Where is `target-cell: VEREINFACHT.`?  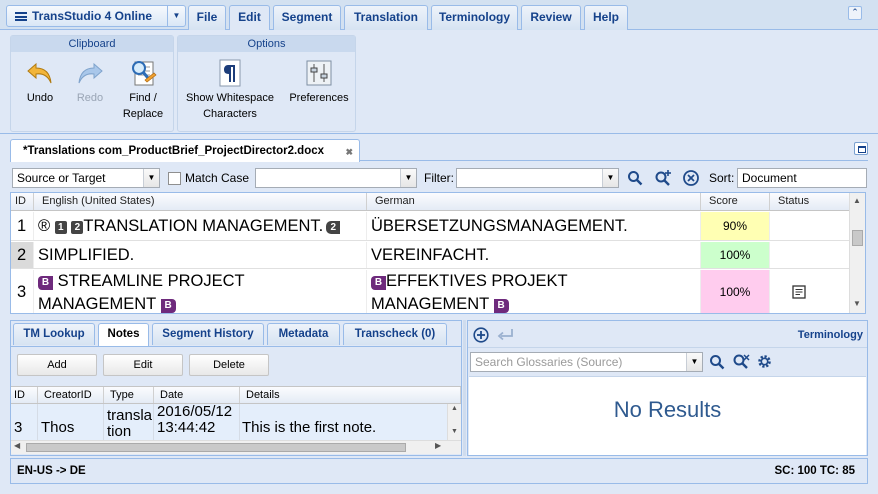 target-cell: VEREINFACHT. is located at coordinates (534, 255).